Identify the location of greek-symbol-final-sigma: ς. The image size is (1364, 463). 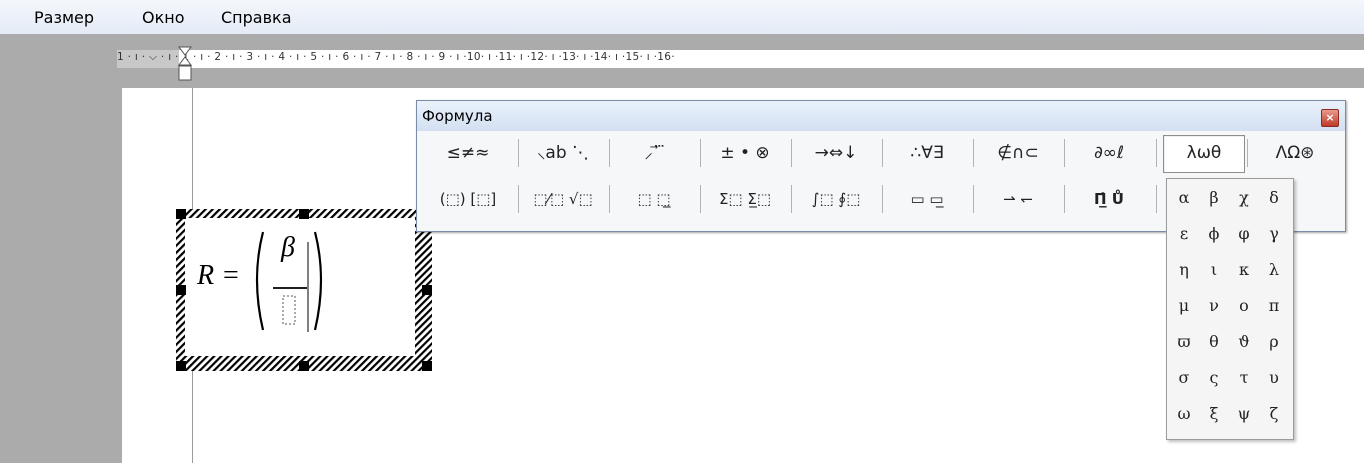
(1214, 378).